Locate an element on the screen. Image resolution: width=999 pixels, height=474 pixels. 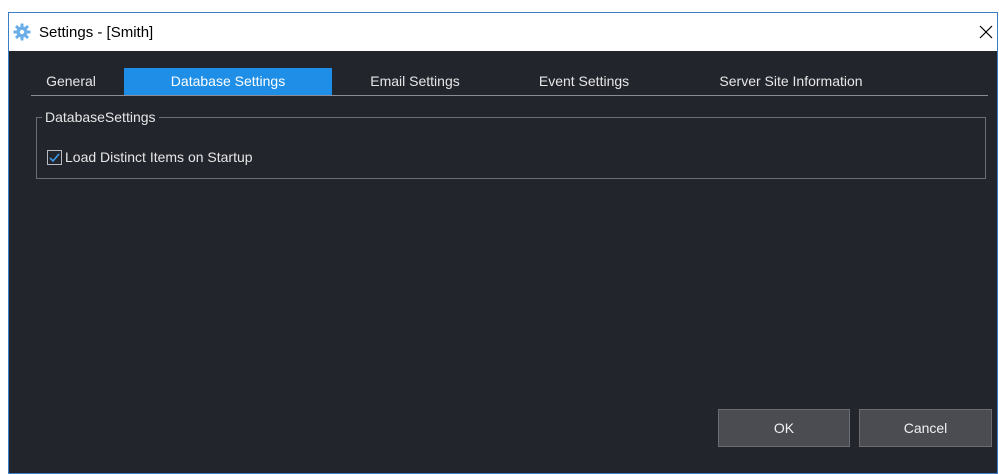
checkbox-box is located at coordinates (54, 157).